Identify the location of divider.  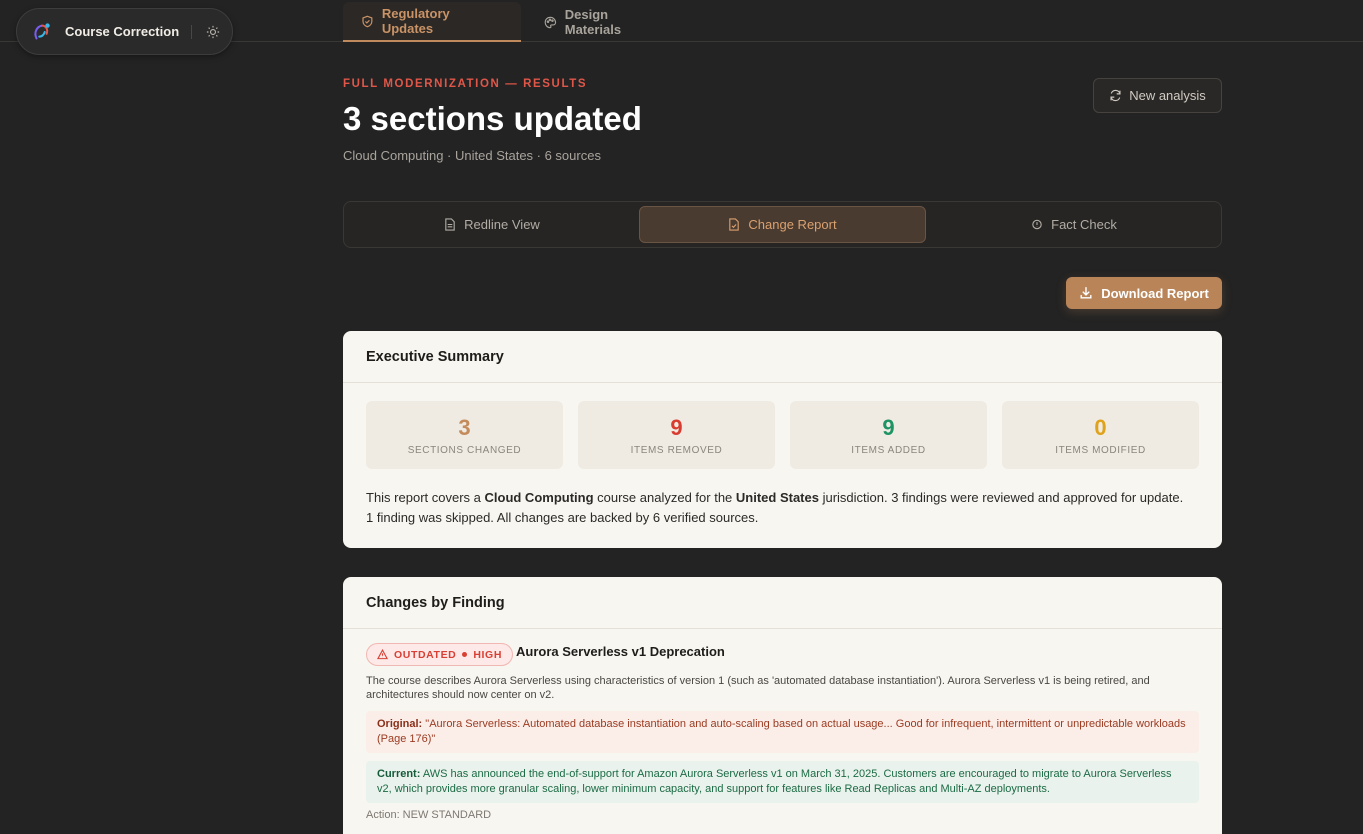
(192, 31).